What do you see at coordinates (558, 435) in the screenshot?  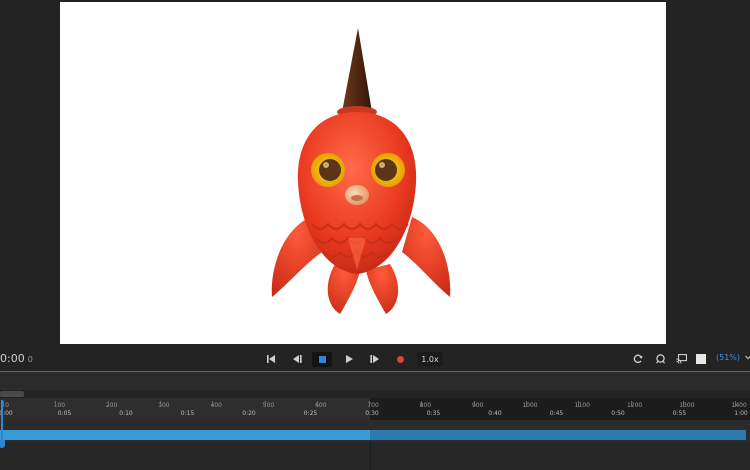 I see `track-out-of-range` at bounding box center [558, 435].